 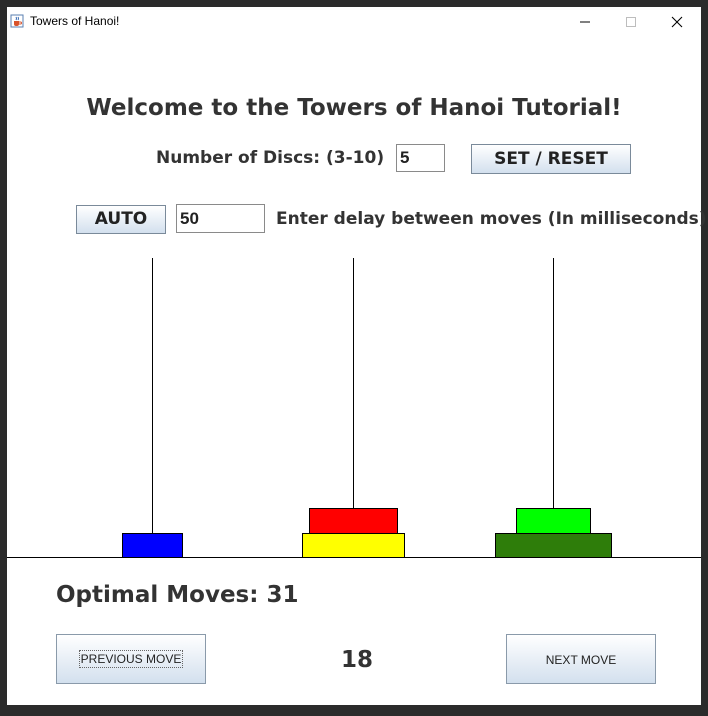 What do you see at coordinates (152, 408) in the screenshot?
I see `peg-left` at bounding box center [152, 408].